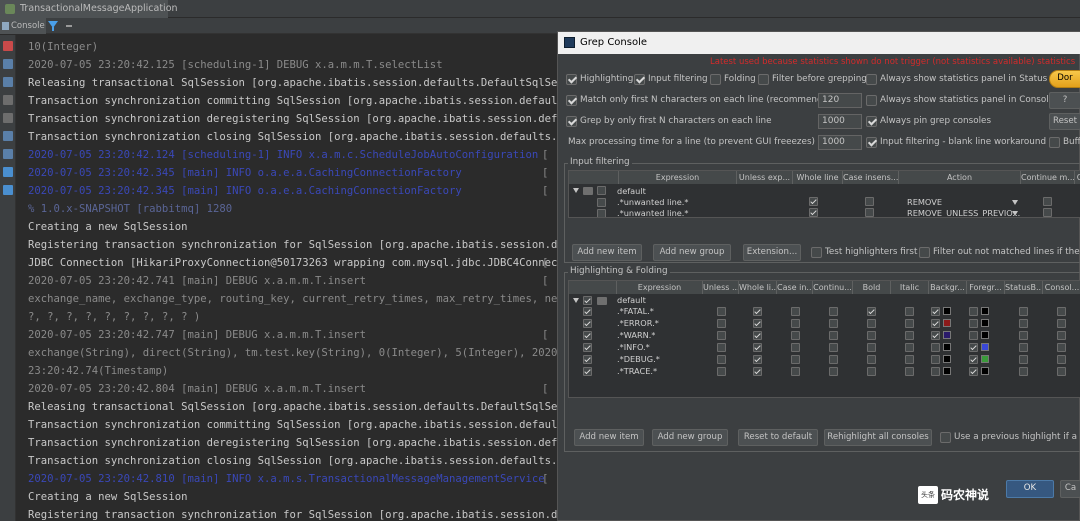  I want to click on minimize-icon, so click(69, 26).